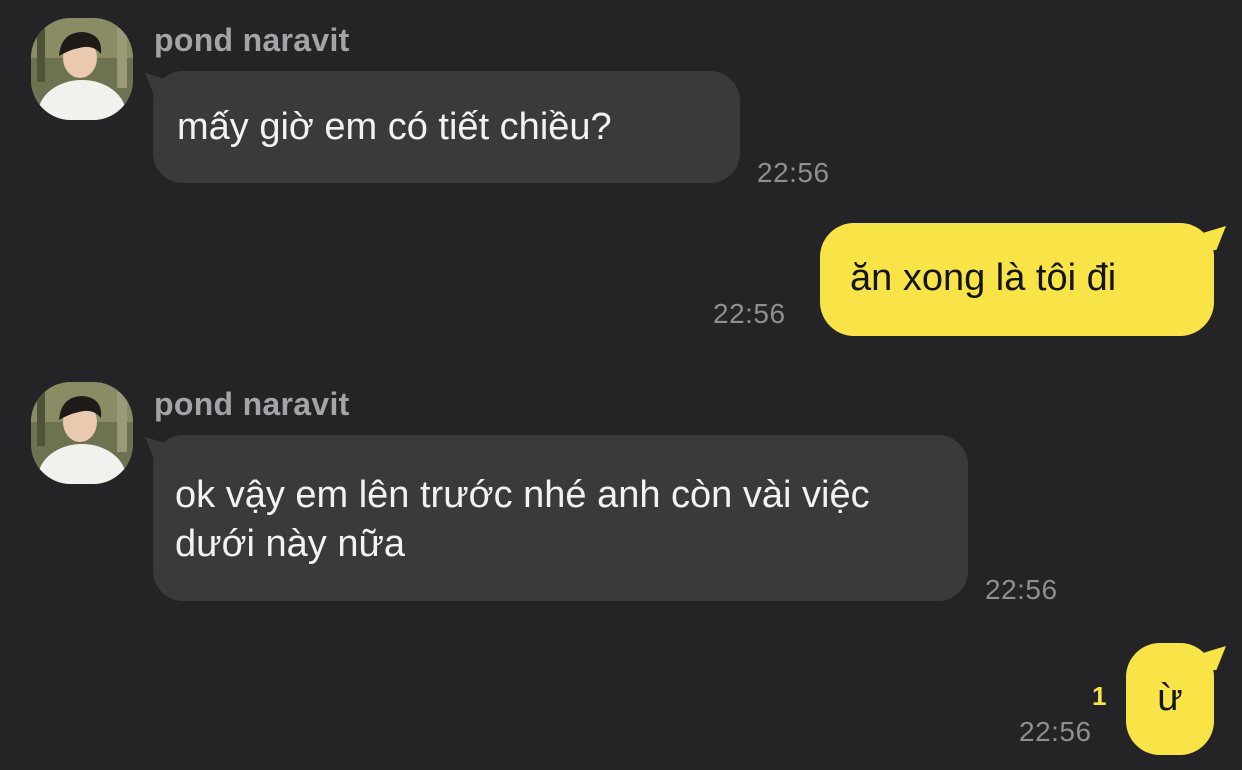  I want to click on message-bubble-incoming: mấy giờ em có tiết chiều?, so click(446, 127).